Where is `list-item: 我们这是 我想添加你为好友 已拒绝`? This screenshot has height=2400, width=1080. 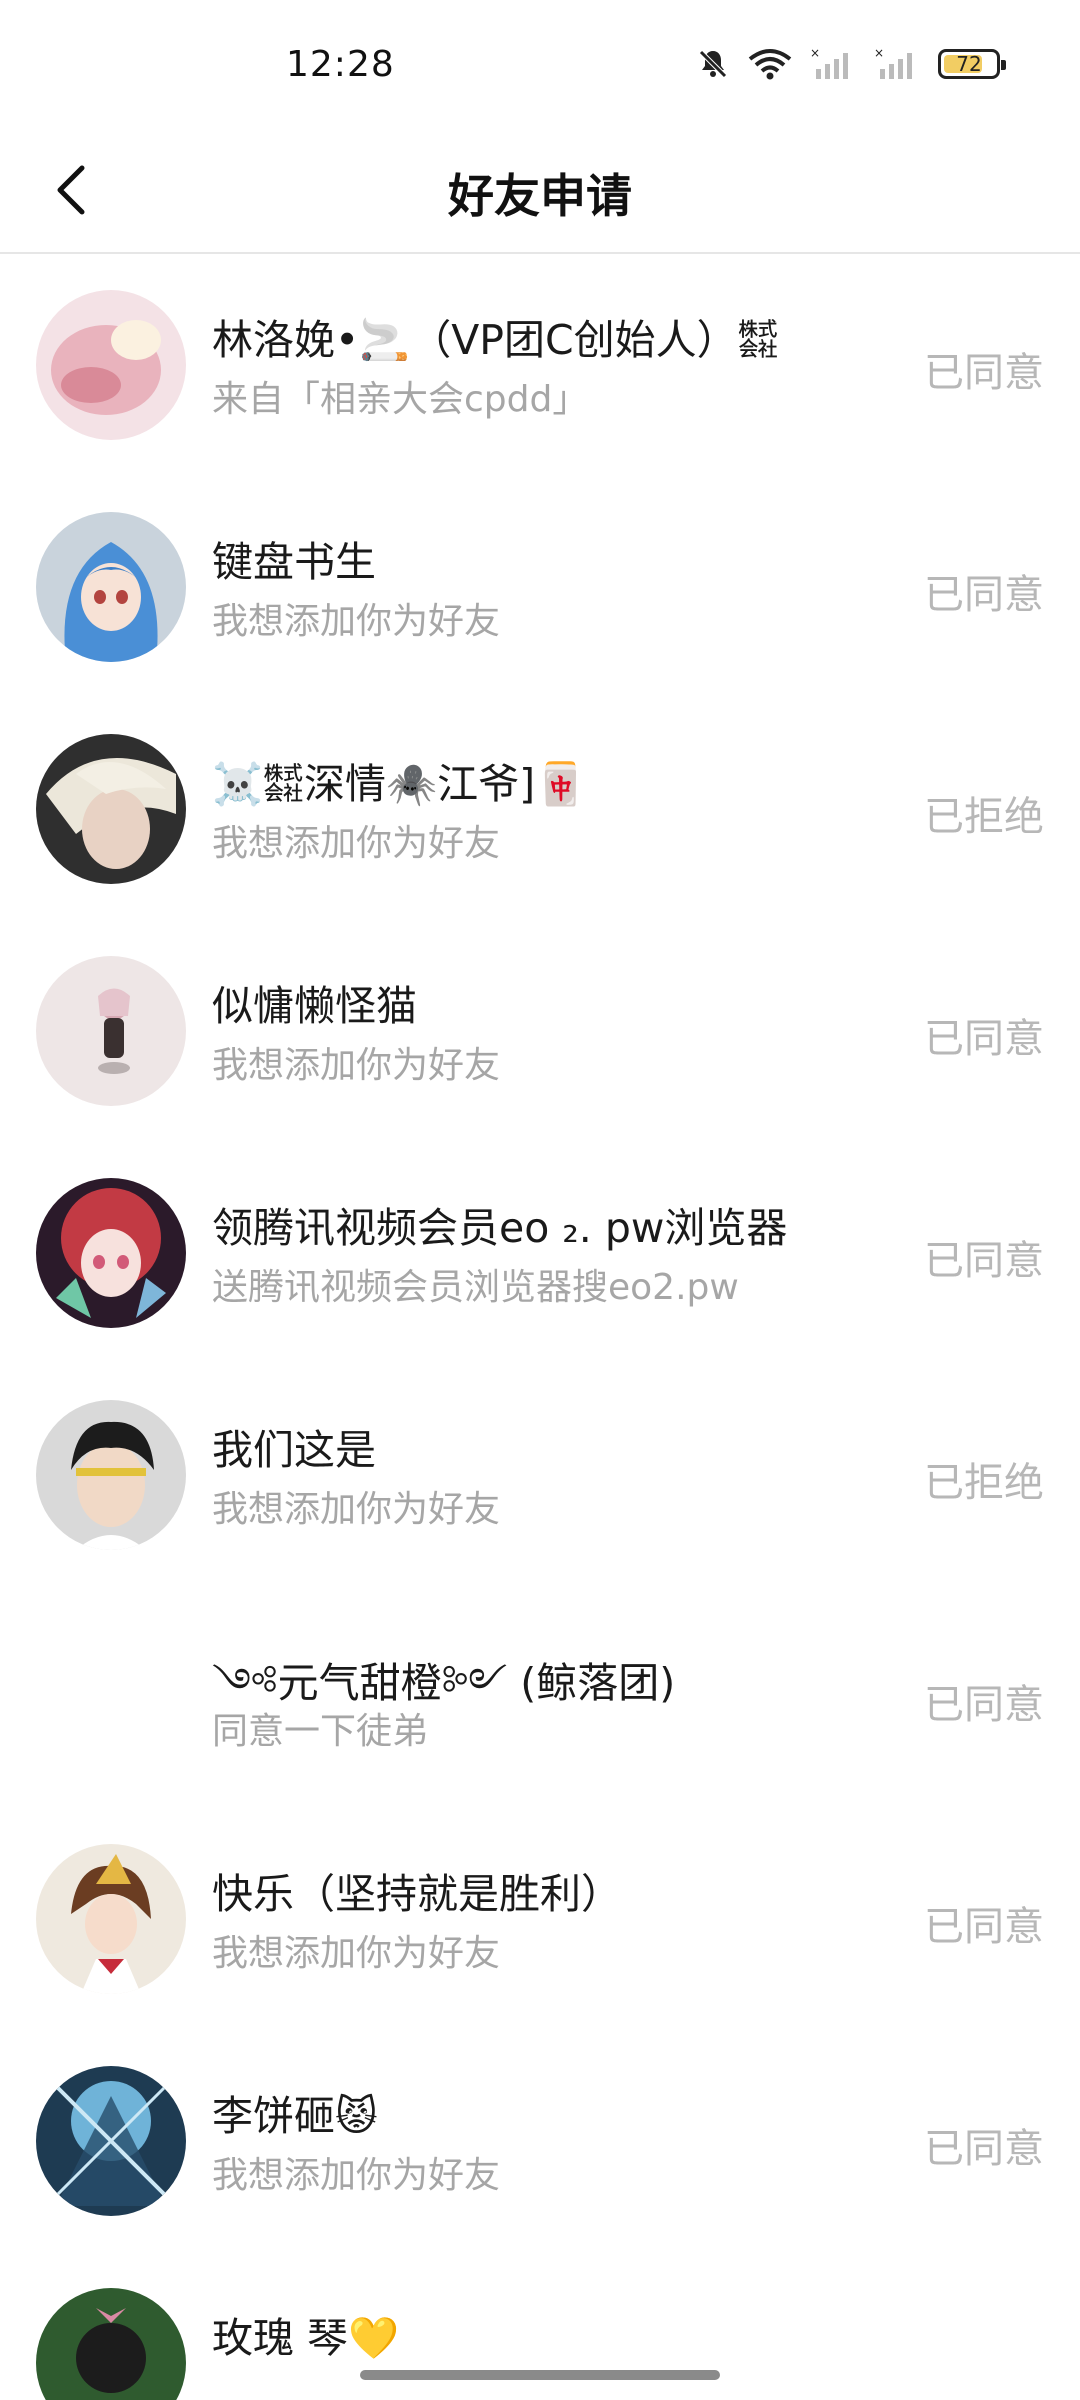
list-item: 我们这是 我想添加你为好友 已拒绝 is located at coordinates (540, 1475).